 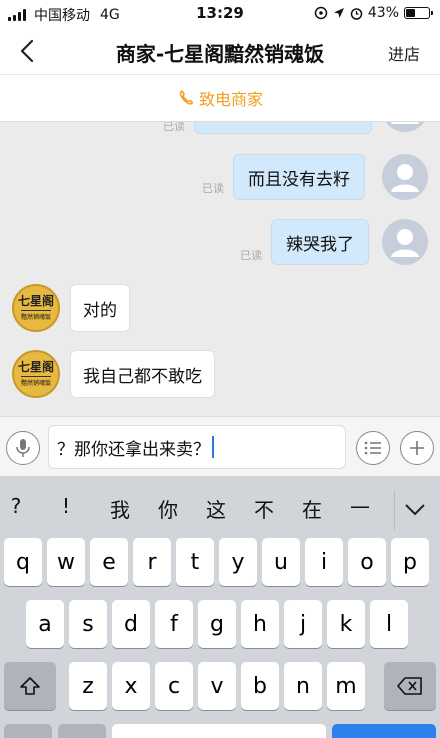 What do you see at coordinates (120, 508) in the screenshot?
I see `candidate: 我` at bounding box center [120, 508].